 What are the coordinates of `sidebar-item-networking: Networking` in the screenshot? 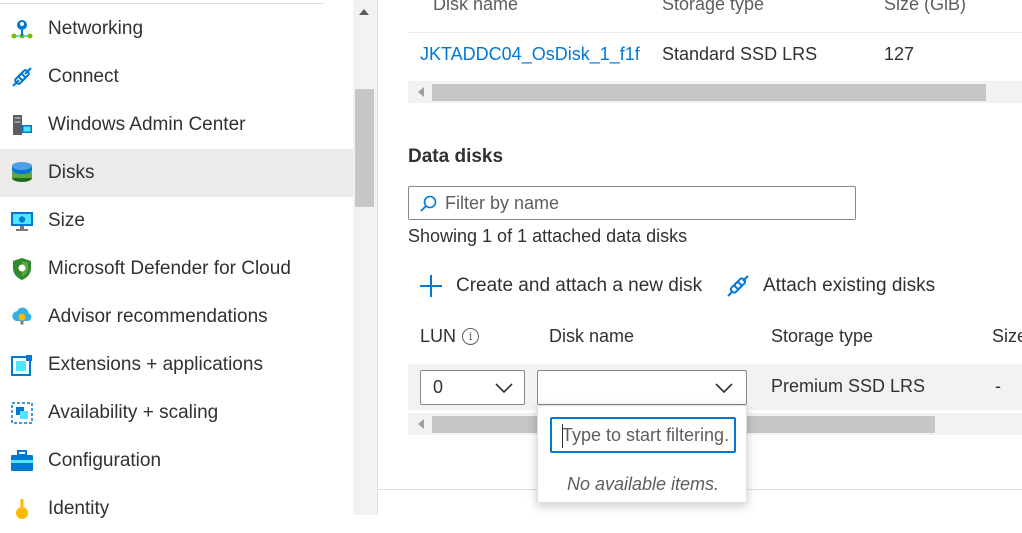 It's located at (176, 29).